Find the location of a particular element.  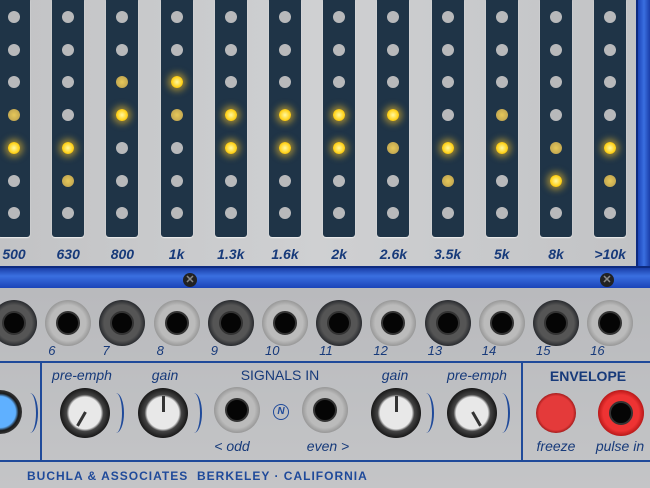

band-frequency-label: 8k is located at coordinates (556, 254).